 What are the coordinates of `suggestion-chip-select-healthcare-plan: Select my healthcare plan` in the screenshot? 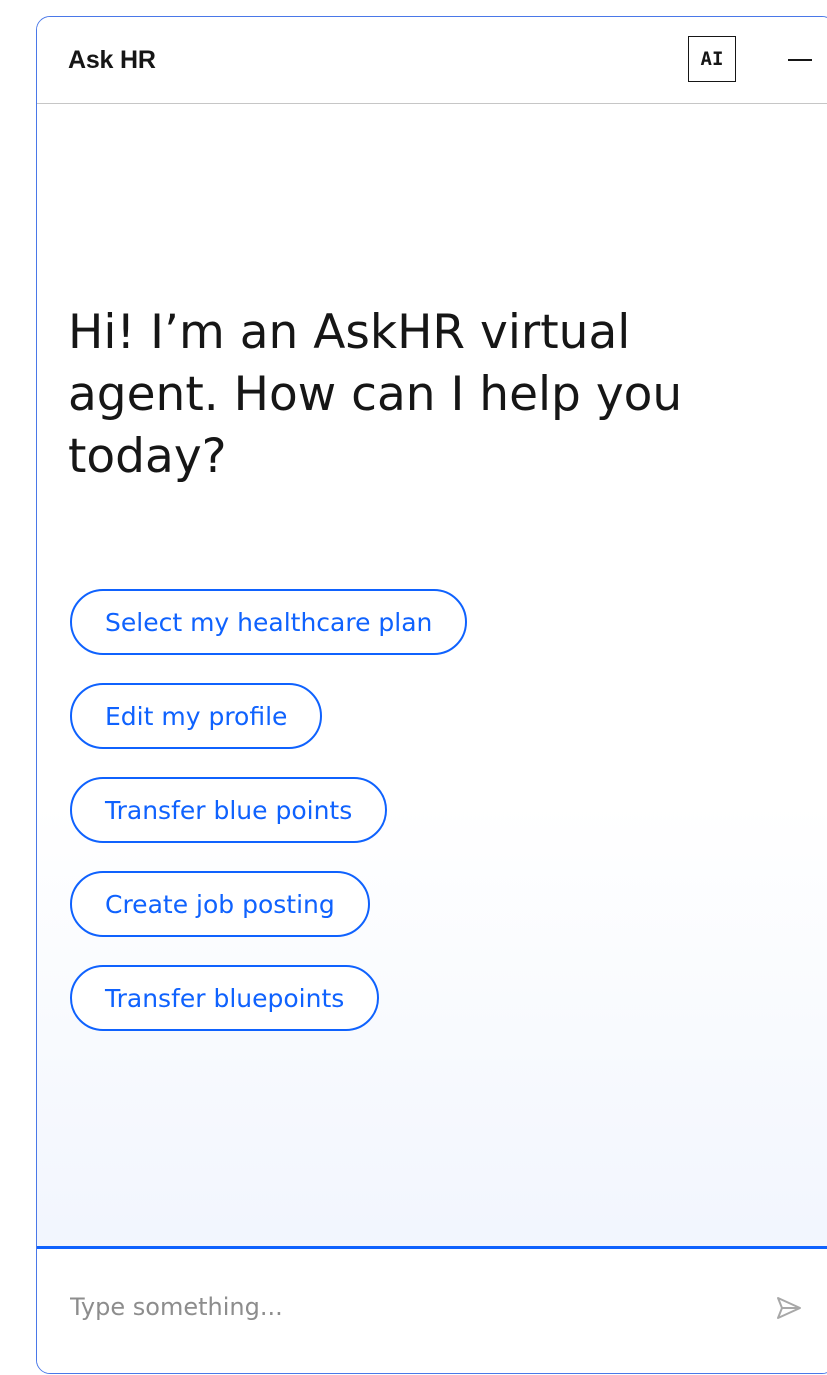 It's located at (269, 622).